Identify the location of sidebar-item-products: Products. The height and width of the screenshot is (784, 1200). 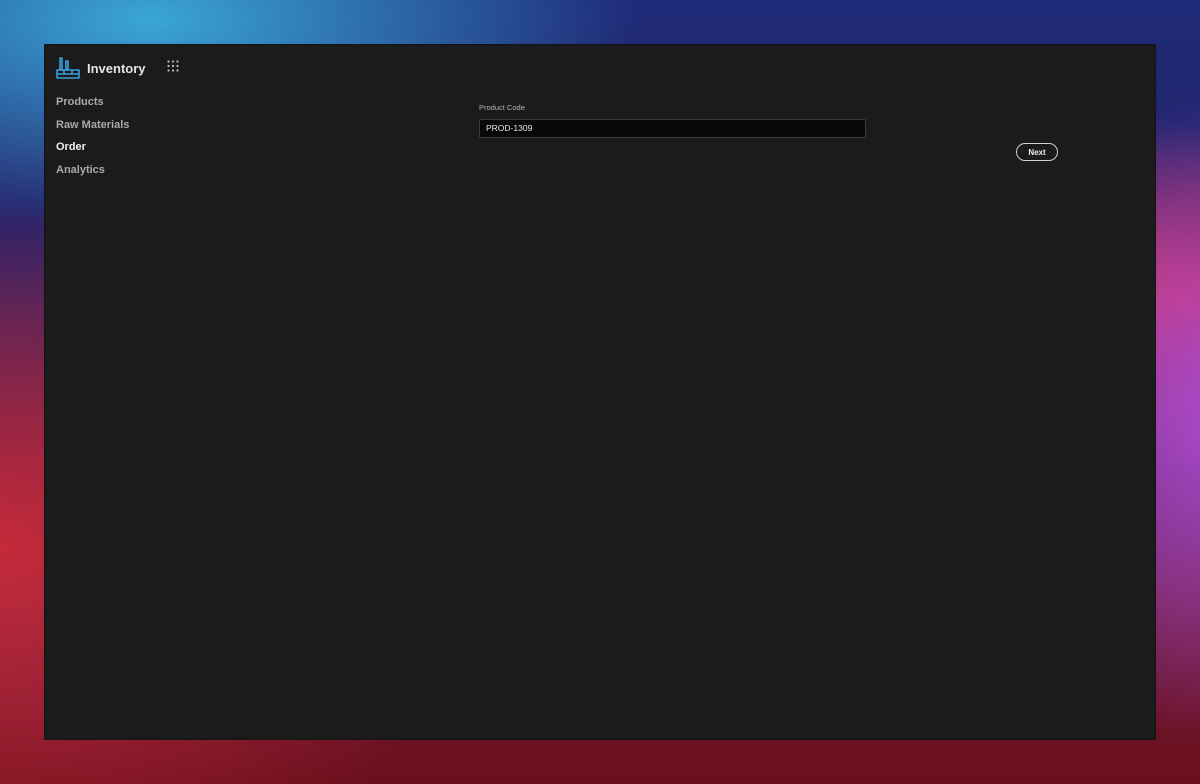
(92, 106).